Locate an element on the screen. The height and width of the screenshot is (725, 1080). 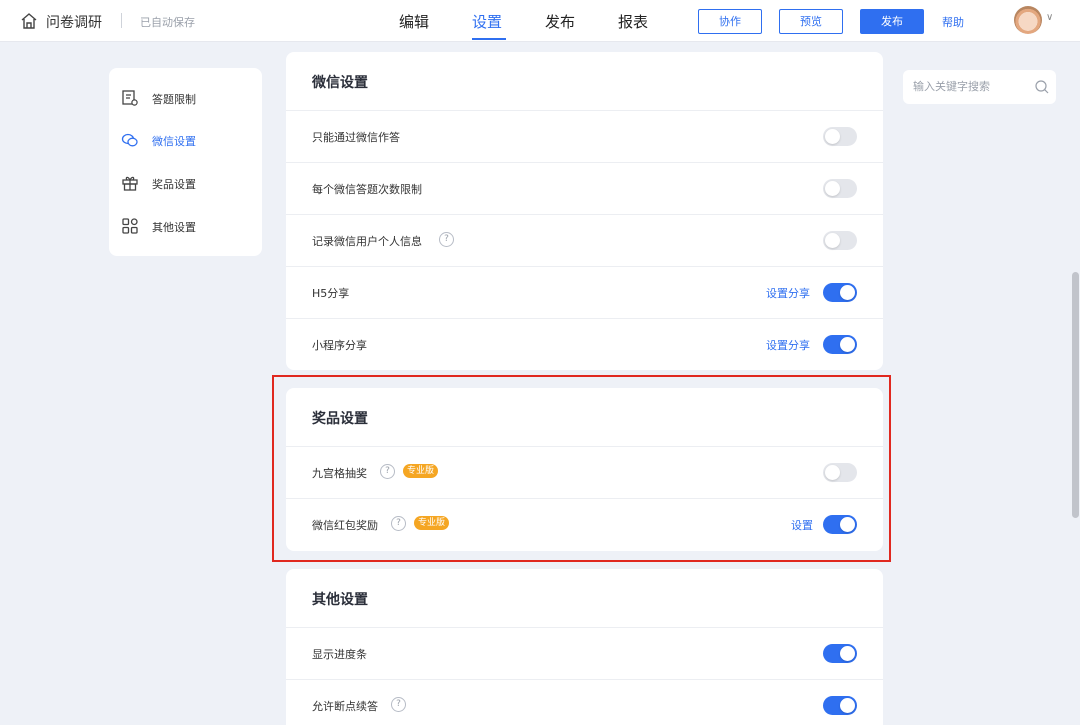
setting-label: 每个微信答题次数限制 is located at coordinates (367, 189).